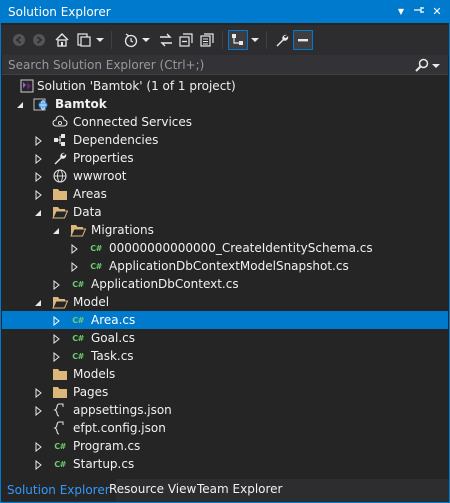  Describe the element at coordinates (60, 140) in the screenshot. I see `dependencies-icon` at that location.